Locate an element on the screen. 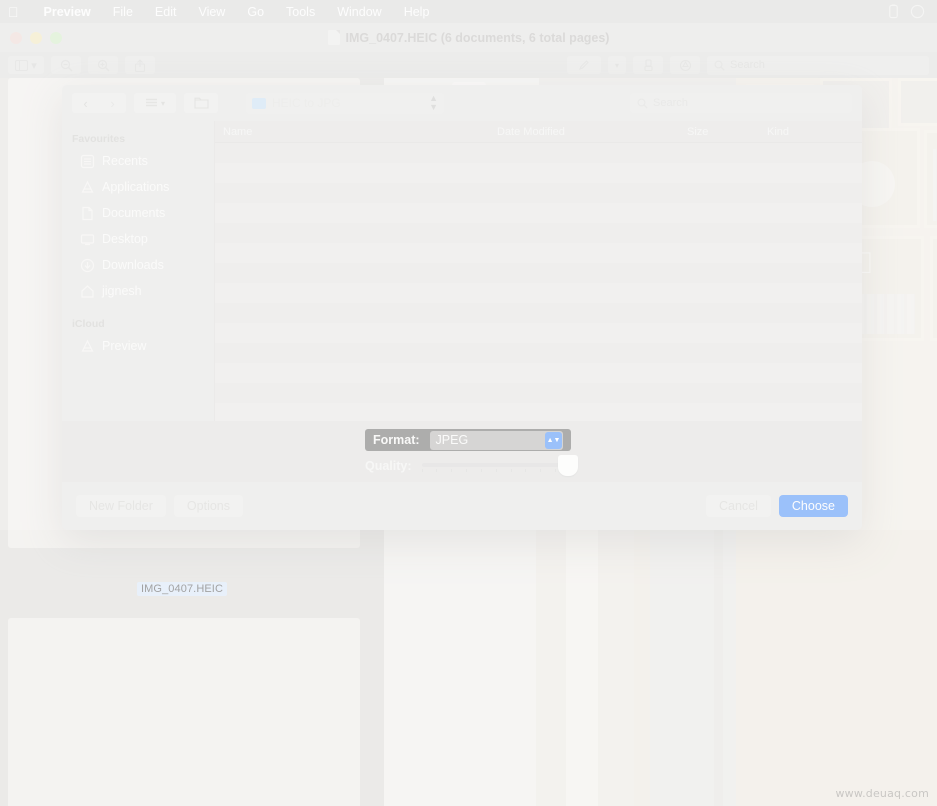 The image size is (937, 806). navigation-buttons: ‹ › is located at coordinates (99, 103).